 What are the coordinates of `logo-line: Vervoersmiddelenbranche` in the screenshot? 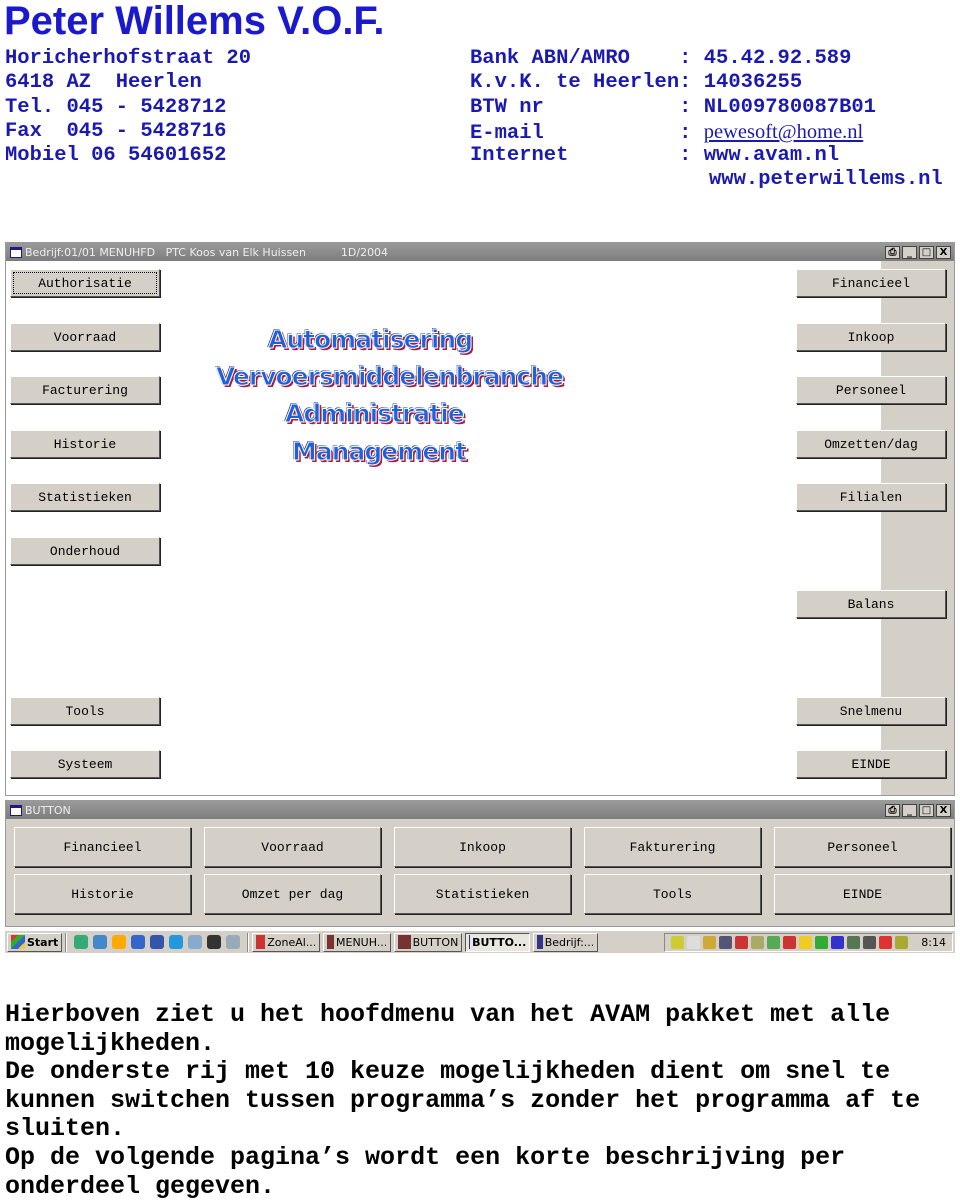 It's located at (389, 377).